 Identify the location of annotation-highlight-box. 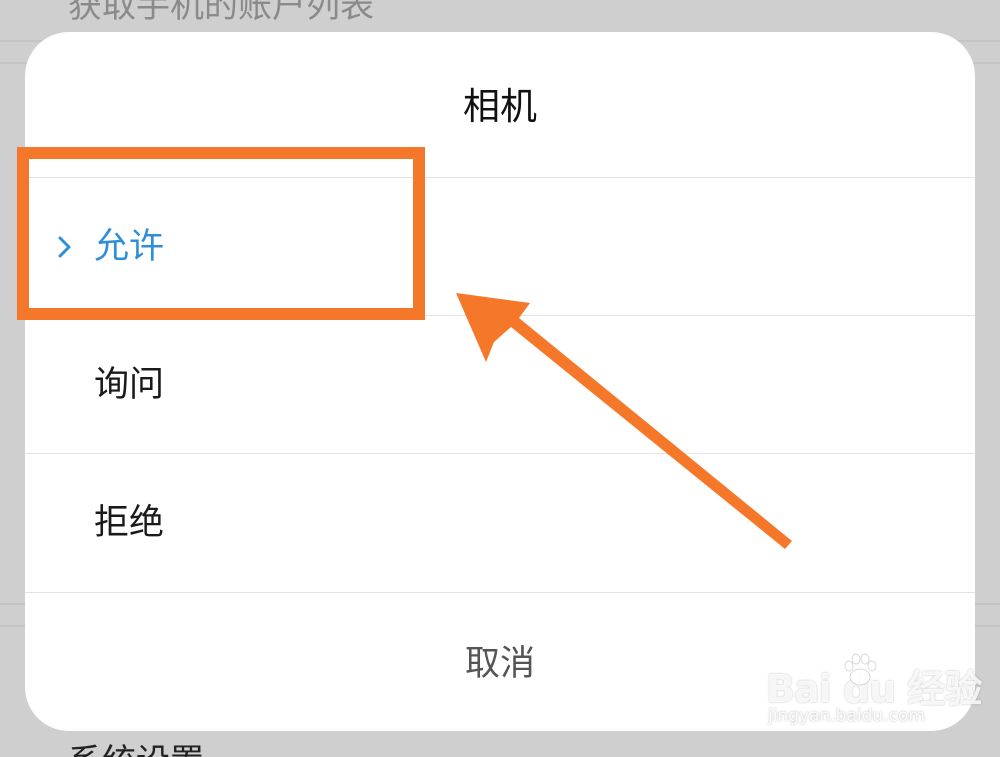
(221, 233).